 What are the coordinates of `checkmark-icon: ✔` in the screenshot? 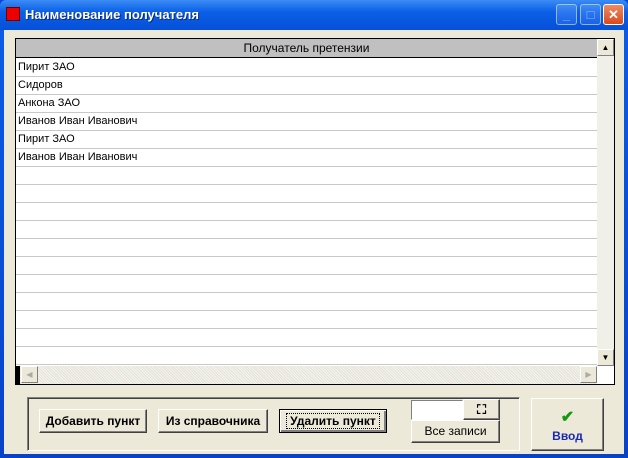 It's located at (567, 417).